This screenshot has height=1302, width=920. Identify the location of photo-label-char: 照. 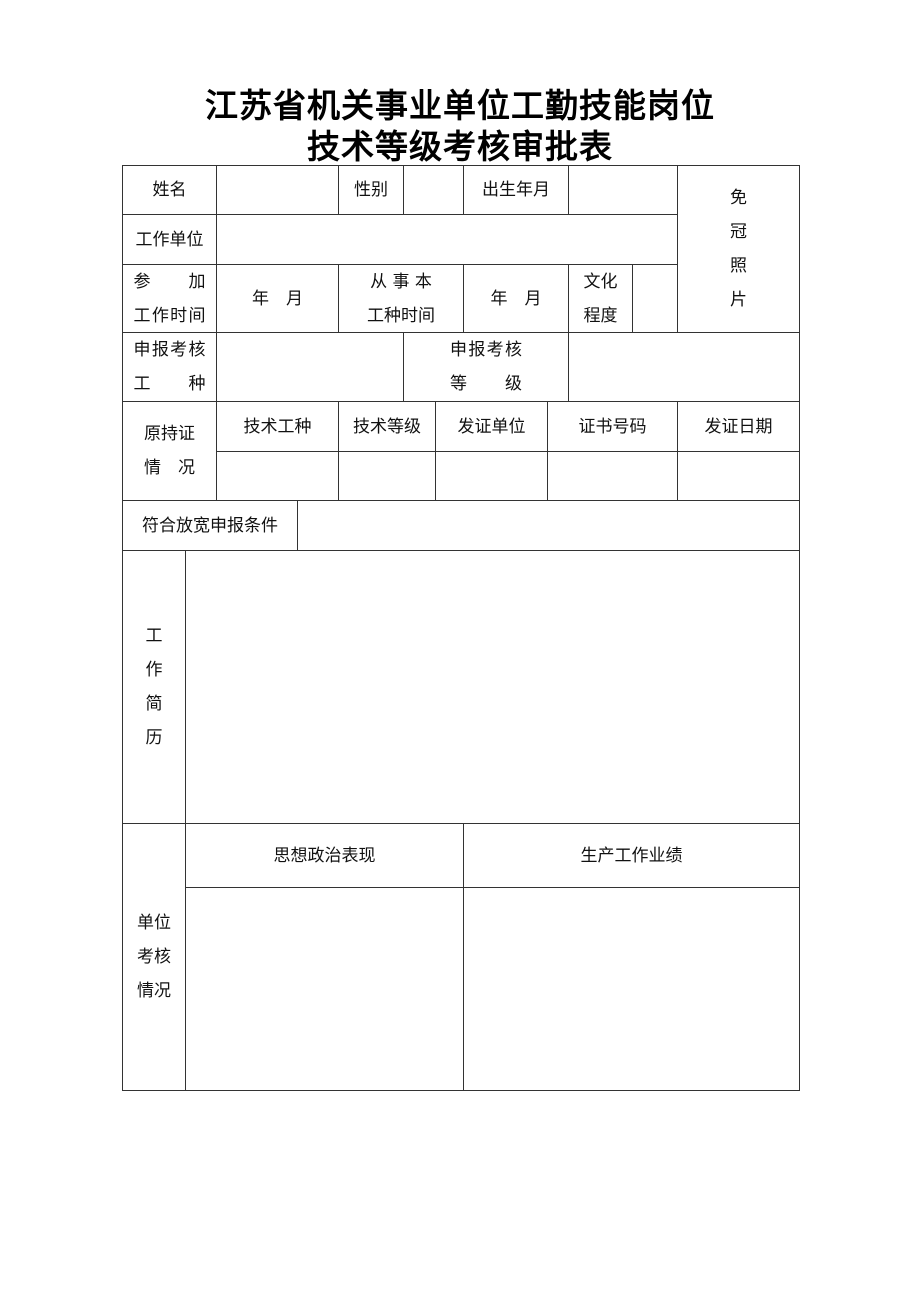
(738, 266).